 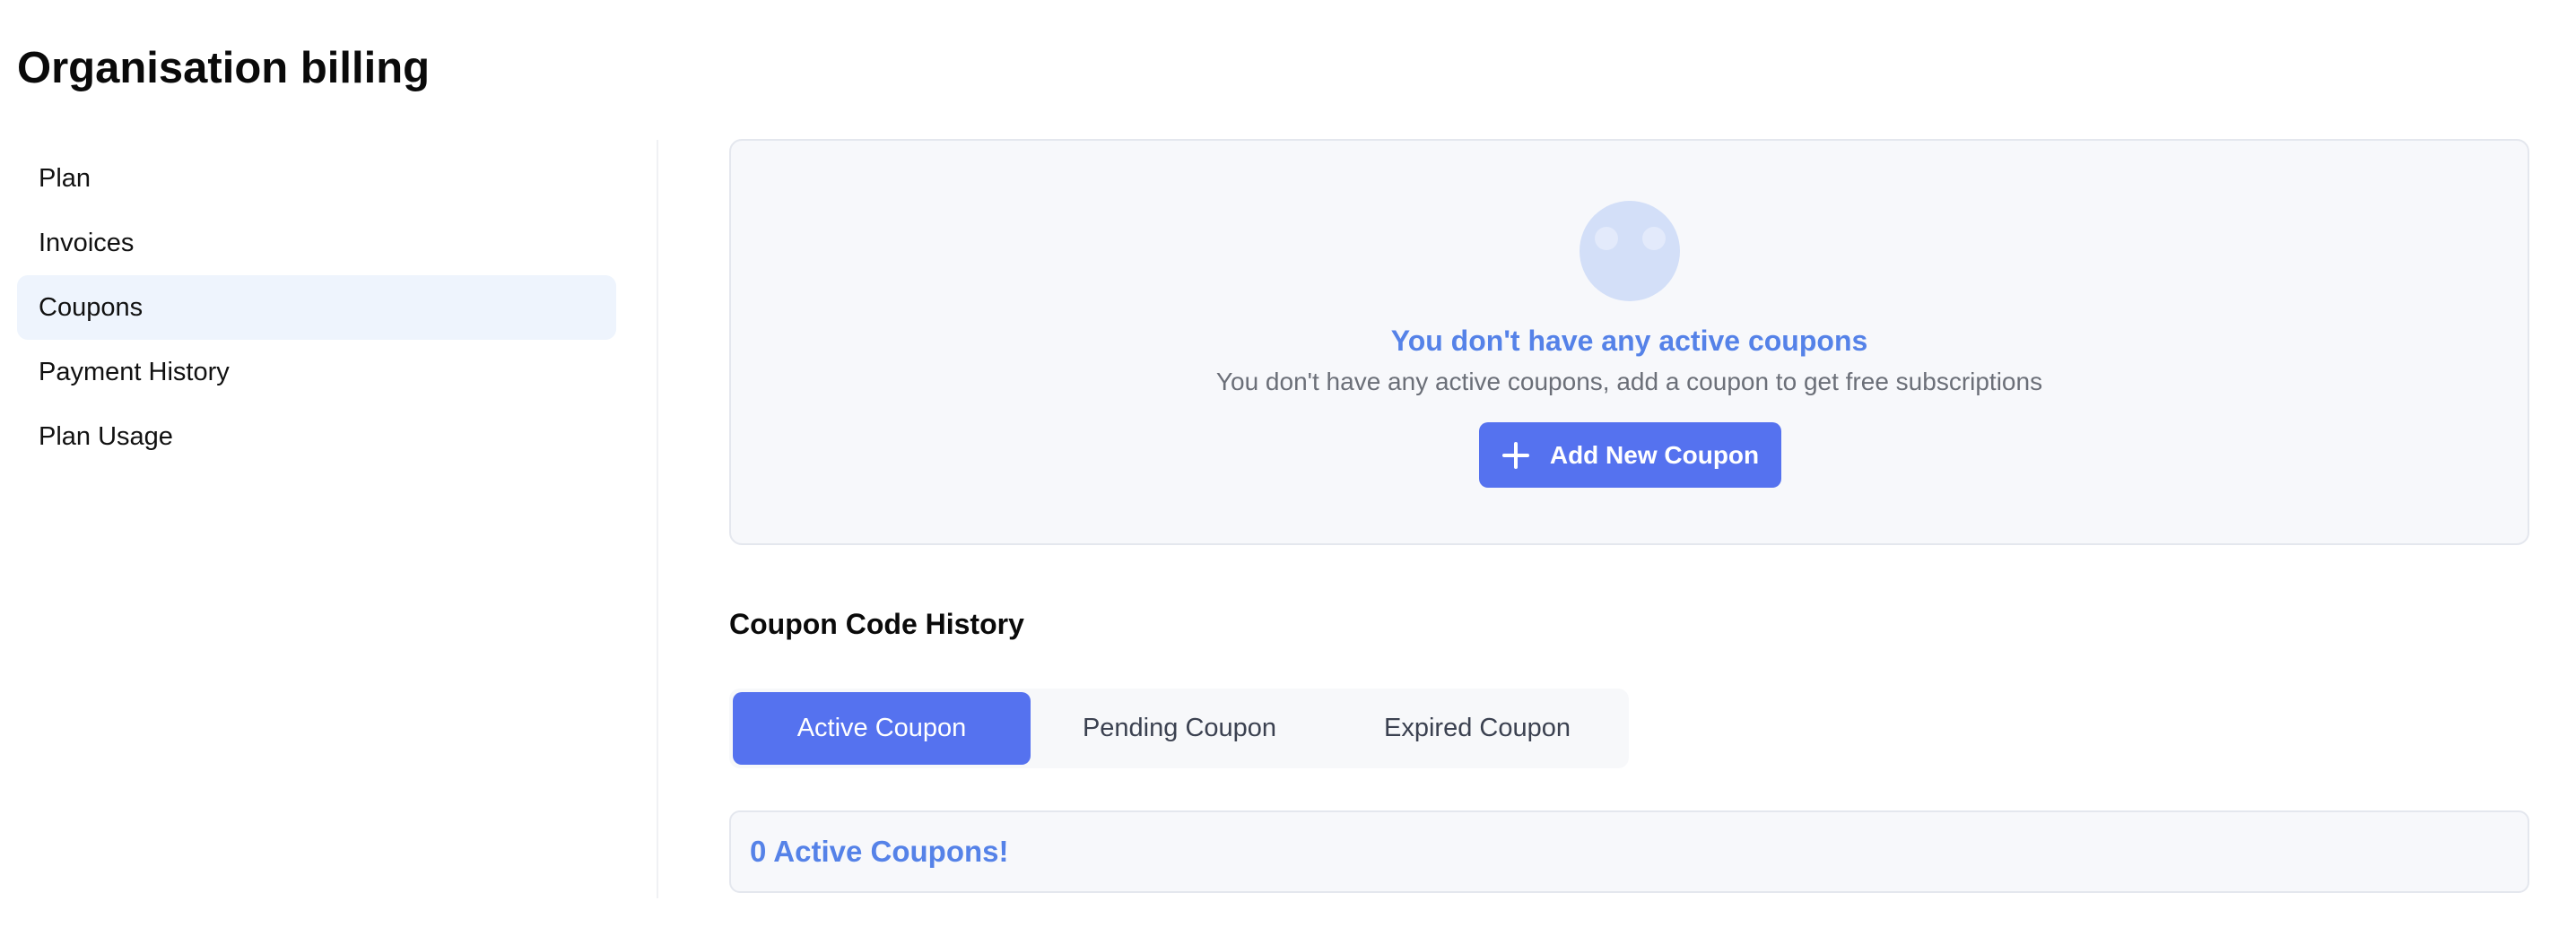 I want to click on add-new-coupon-label: Add New Coupon, so click(x=1654, y=454).